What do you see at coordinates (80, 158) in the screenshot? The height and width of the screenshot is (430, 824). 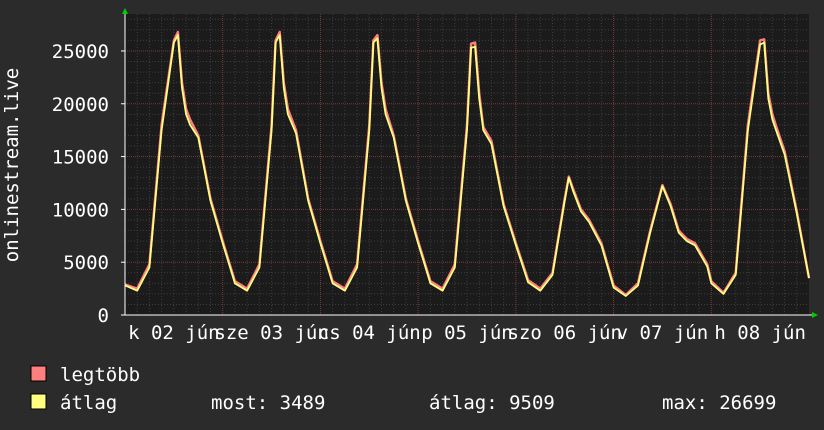 I see `y-tick-label: 15000` at bounding box center [80, 158].